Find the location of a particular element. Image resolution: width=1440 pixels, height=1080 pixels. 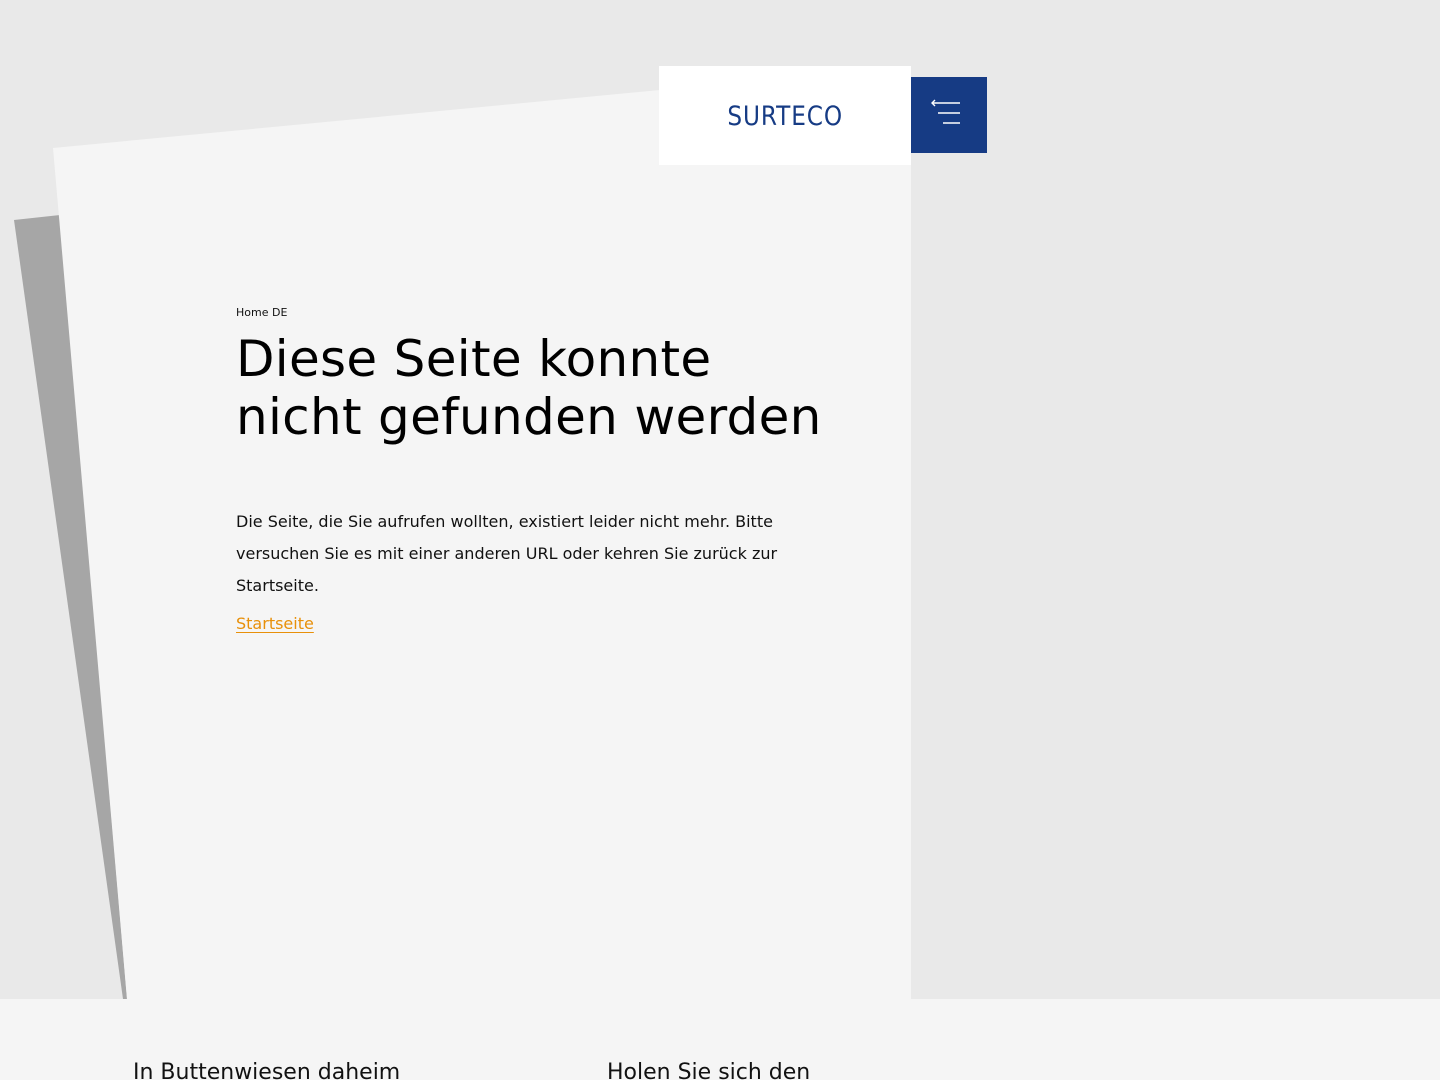

footer-heading-download: Holen Sie sich den is located at coordinates (709, 1070).